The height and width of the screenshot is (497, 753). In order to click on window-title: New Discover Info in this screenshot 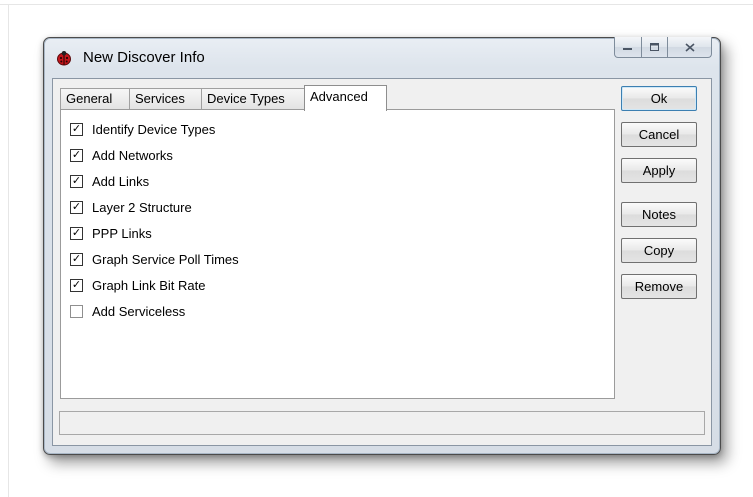, I will do `click(144, 57)`.